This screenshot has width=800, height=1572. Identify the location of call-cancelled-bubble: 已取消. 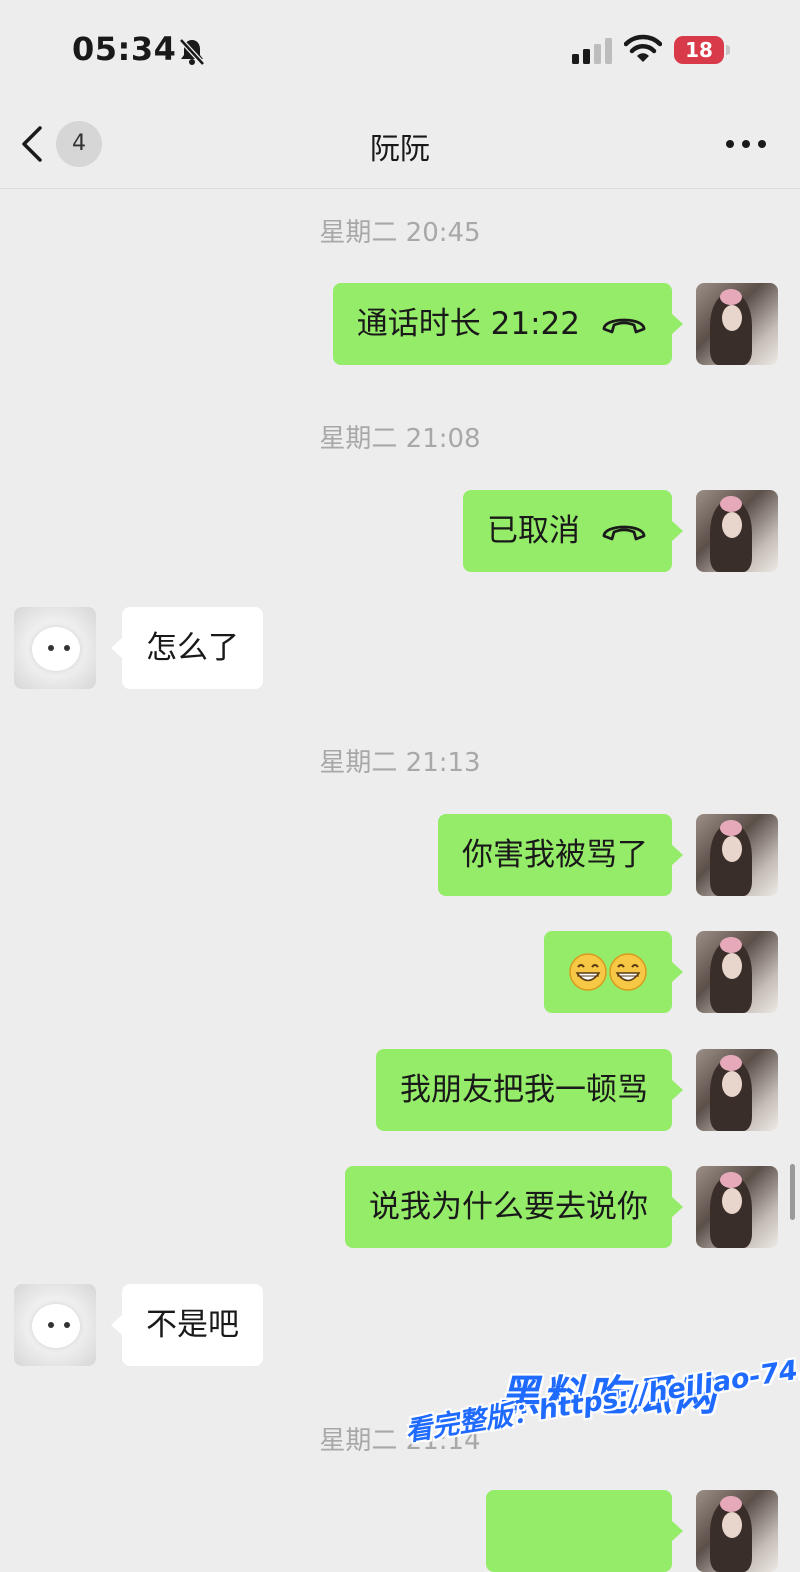
(573, 531).